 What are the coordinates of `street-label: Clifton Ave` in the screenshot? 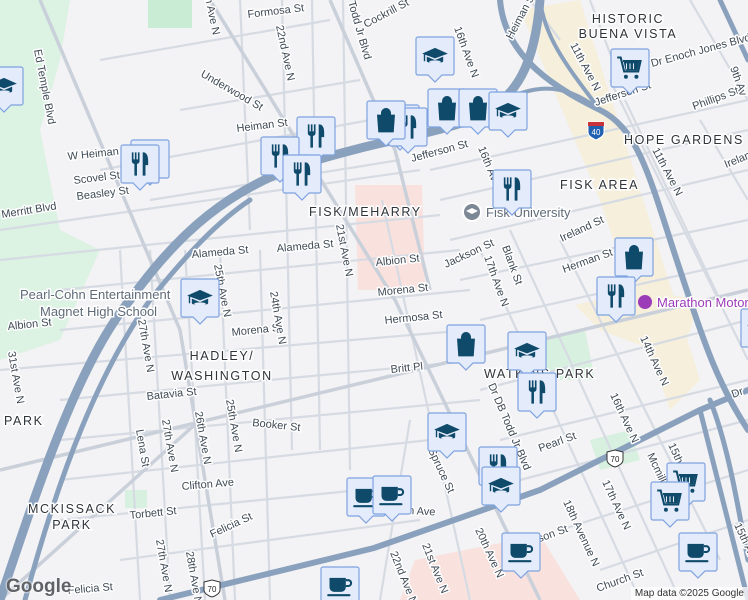 It's located at (207, 484).